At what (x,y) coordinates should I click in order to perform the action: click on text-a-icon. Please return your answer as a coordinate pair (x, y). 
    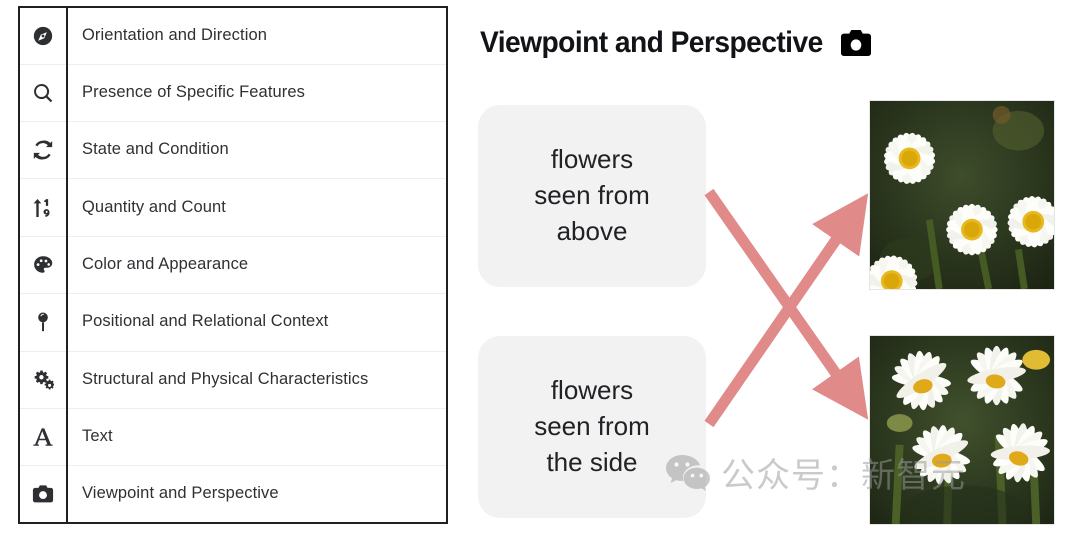
    Looking at the image, I should click on (43, 437).